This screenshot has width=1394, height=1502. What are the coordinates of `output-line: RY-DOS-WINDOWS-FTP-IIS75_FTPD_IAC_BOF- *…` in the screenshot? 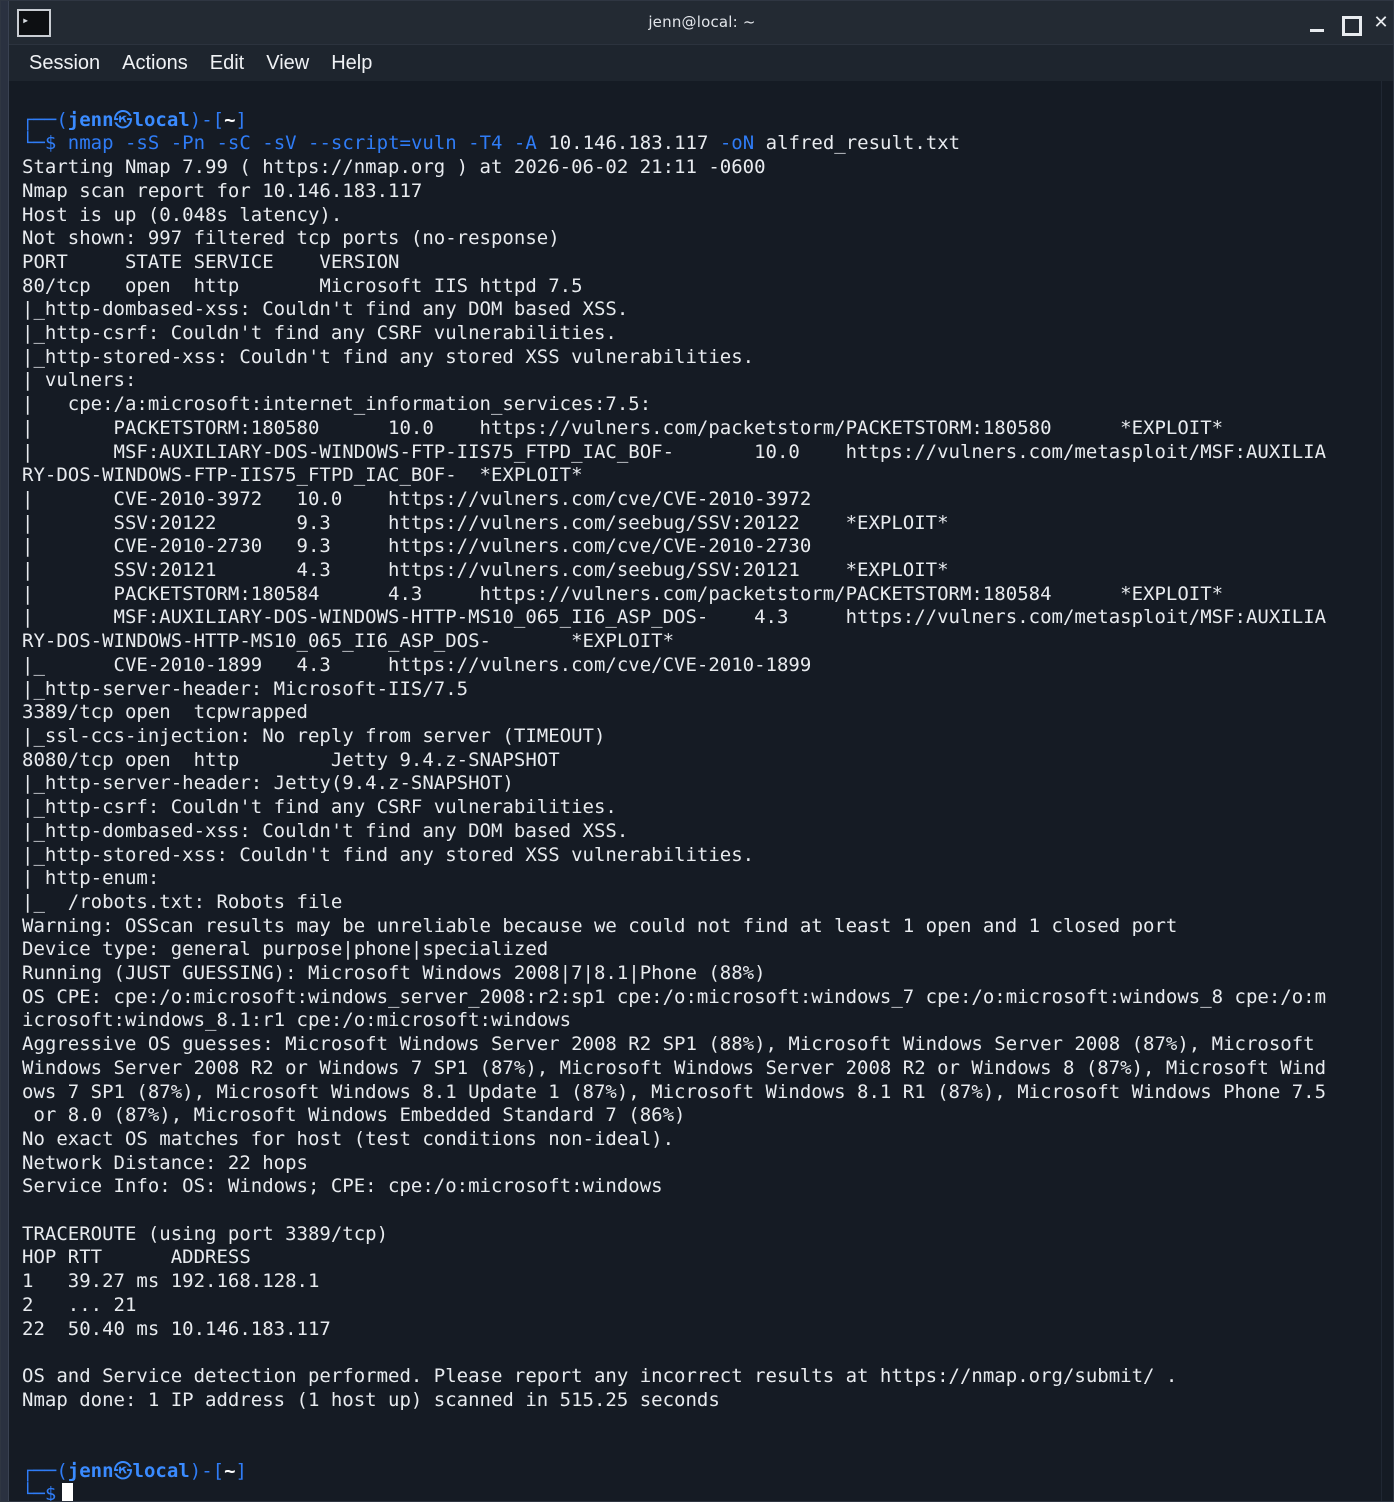 It's located at (302, 475).